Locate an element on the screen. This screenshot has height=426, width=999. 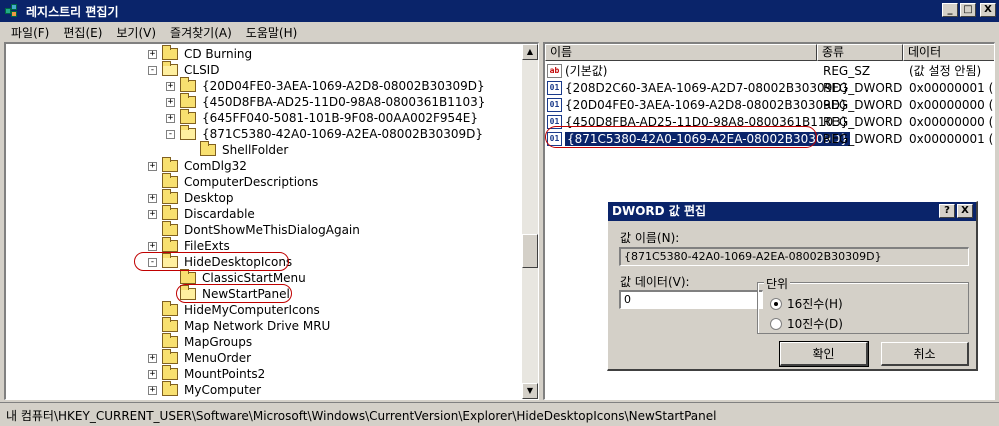
tree-scrollbar: ▲ ▼ is located at coordinates (530, 221).